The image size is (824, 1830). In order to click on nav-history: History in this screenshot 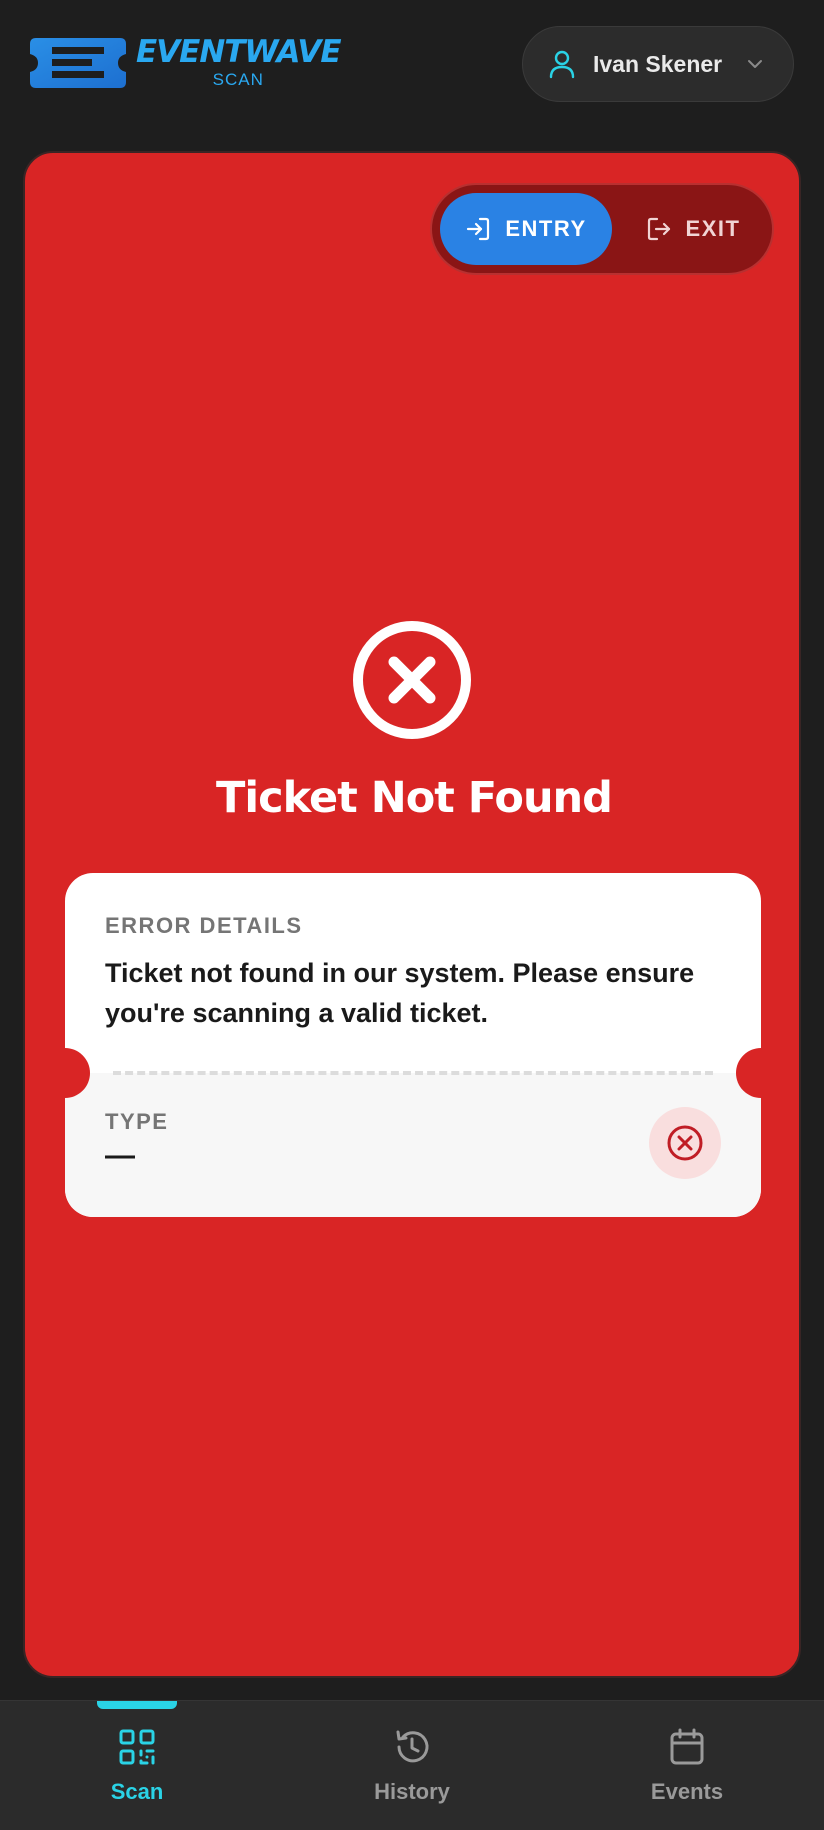, I will do `click(412, 1765)`.